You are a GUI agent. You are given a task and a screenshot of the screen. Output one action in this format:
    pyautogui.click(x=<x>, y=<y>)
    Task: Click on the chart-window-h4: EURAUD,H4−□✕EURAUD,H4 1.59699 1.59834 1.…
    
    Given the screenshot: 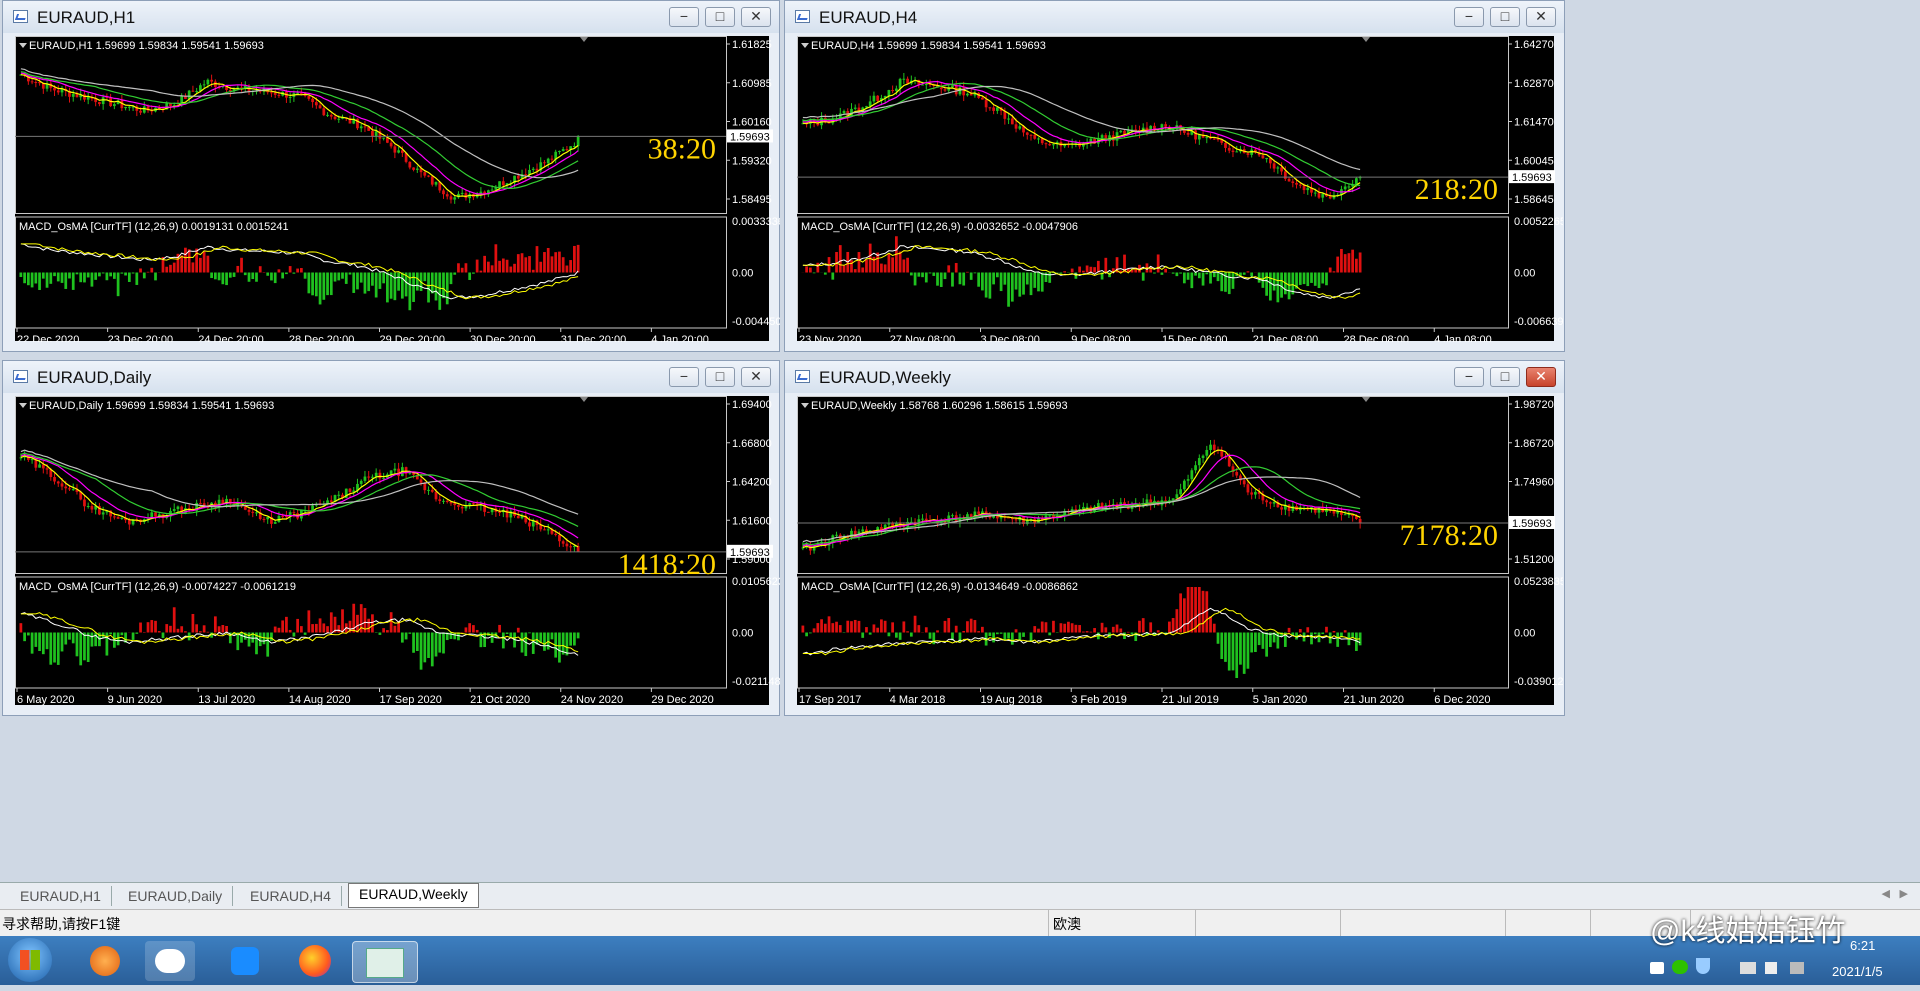 What is the action you would take?
    pyautogui.click(x=1174, y=176)
    